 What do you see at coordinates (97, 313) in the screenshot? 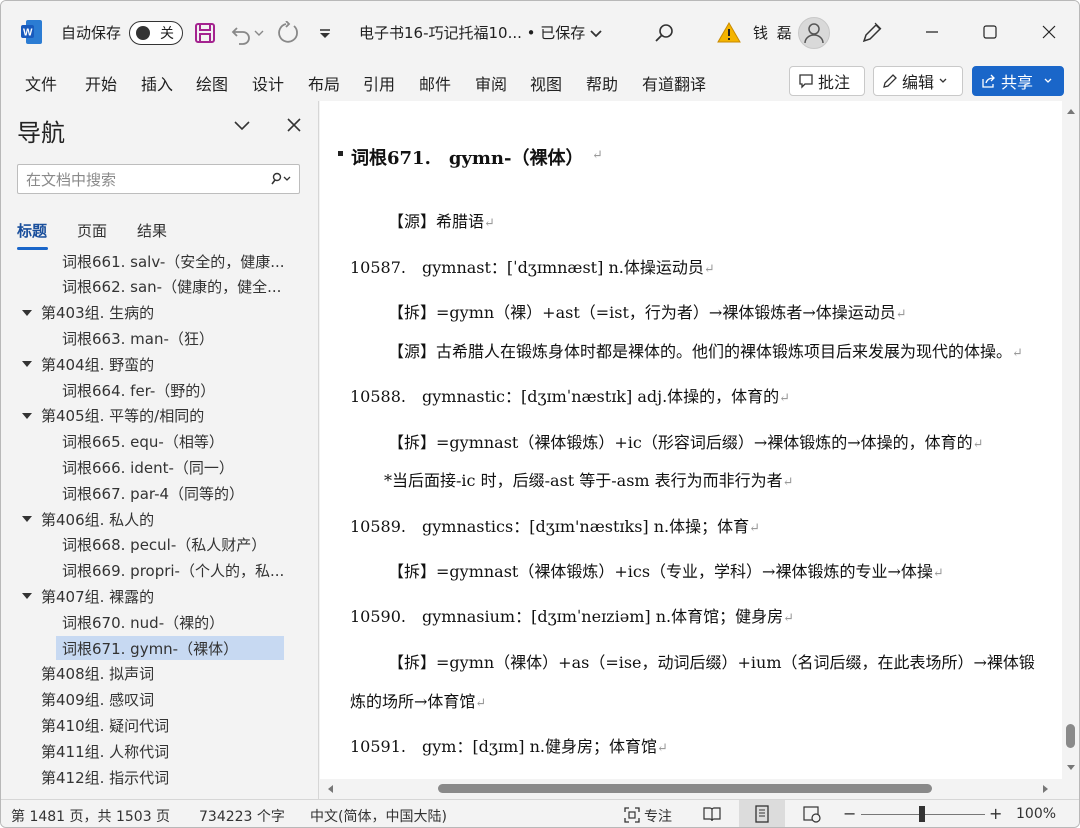
I see `nav-heading-item: 第403组. 生病的` at bounding box center [97, 313].